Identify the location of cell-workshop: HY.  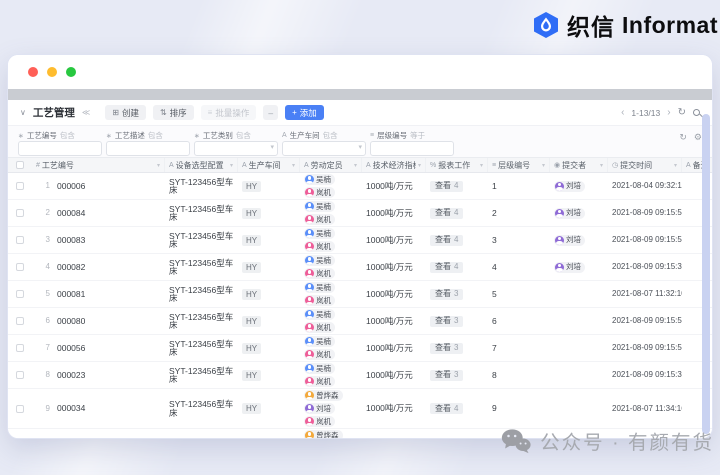
(269, 294).